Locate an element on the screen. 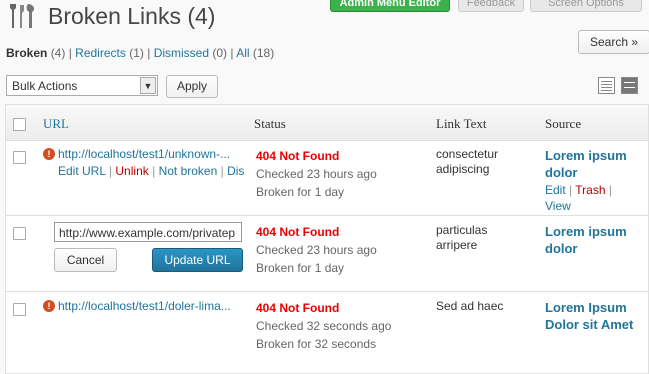  source-title: Lorem Ipsum Dolor sit Amet is located at coordinates (589, 316).